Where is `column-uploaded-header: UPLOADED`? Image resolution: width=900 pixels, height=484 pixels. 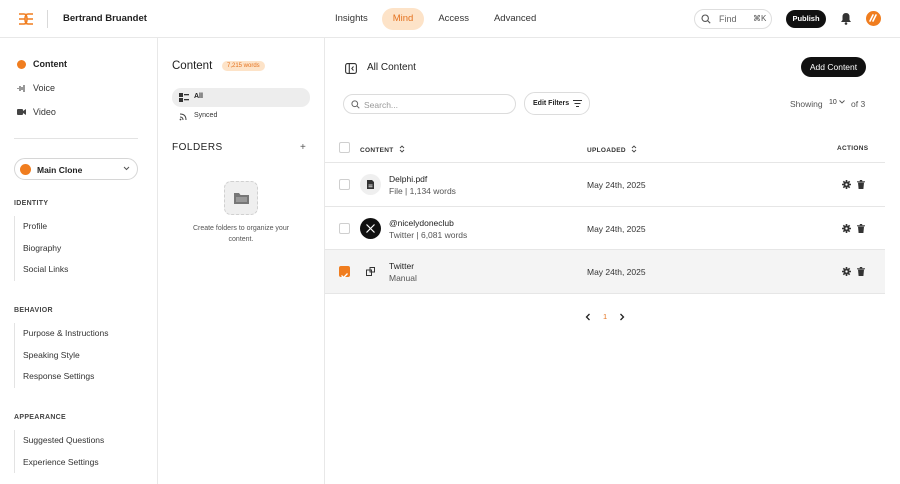
column-uploaded-header: UPLOADED is located at coordinates (612, 149).